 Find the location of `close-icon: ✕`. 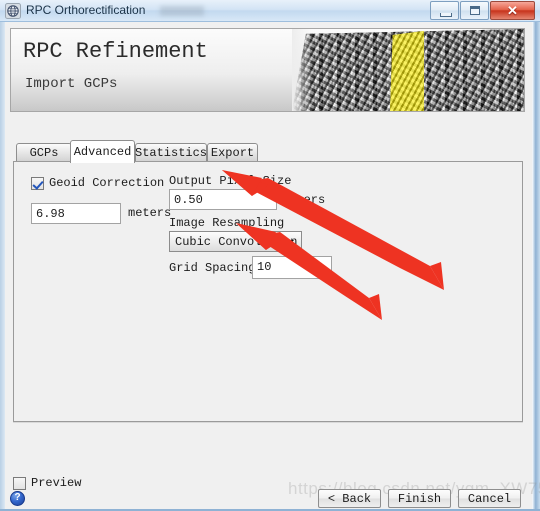

close-icon: ✕ is located at coordinates (512, 10).